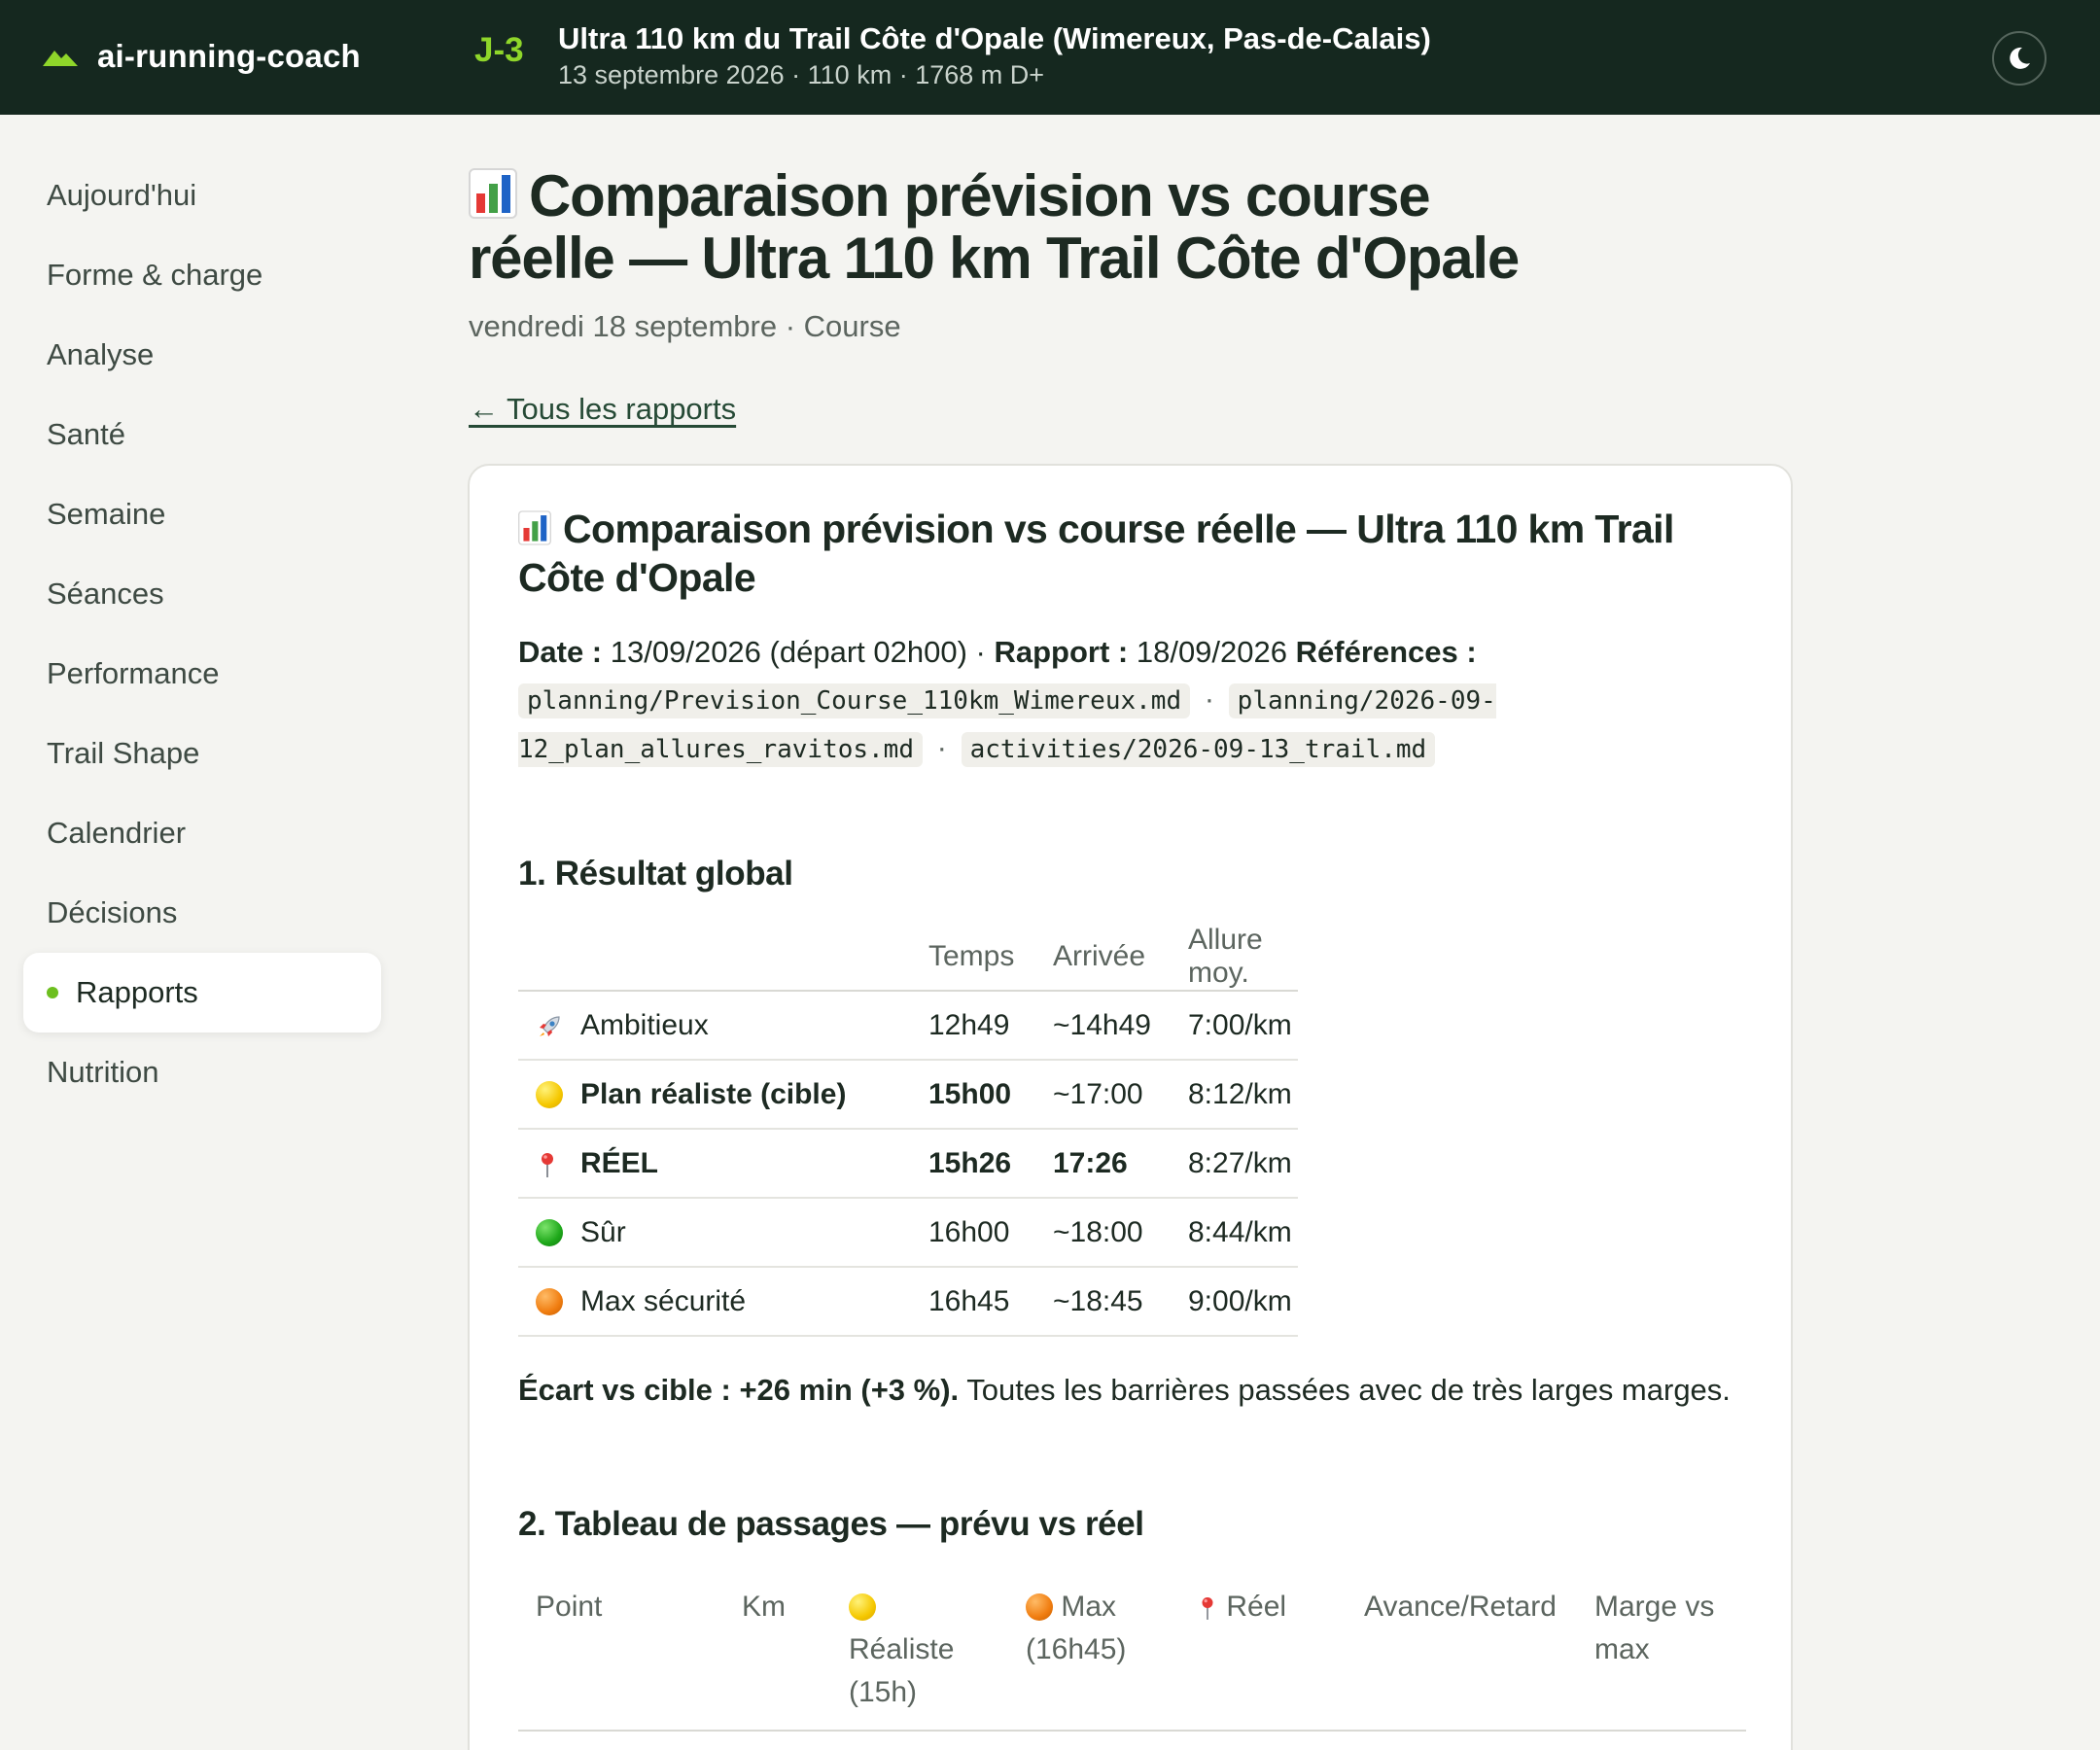 The image size is (2100, 1750). I want to click on column-header-marge: Marge vs max, so click(1670, 1653).